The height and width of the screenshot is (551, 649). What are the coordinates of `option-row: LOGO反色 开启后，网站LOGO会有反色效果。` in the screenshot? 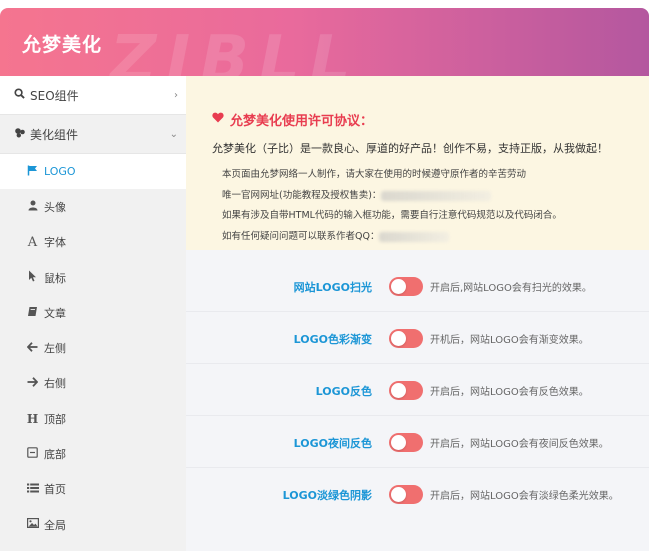 It's located at (417, 390).